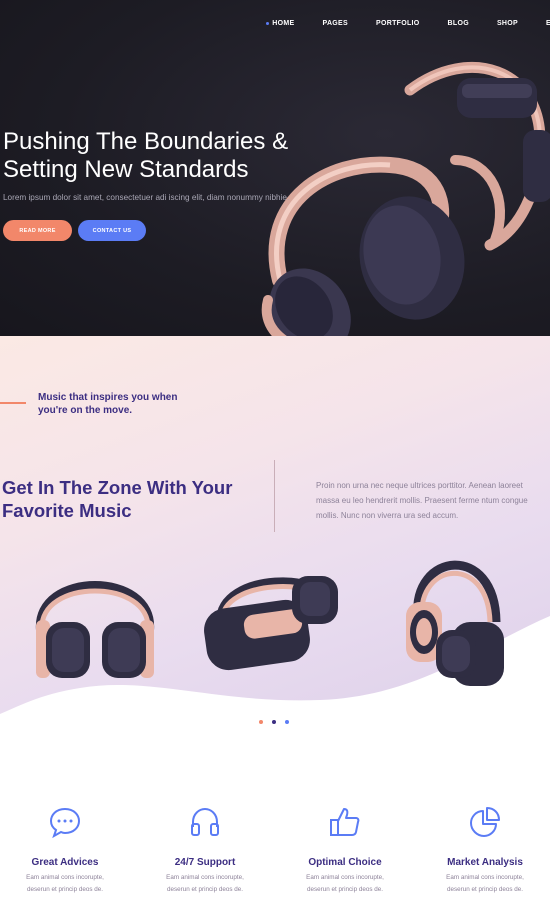  I want to click on chat-bubble-icon, so click(65, 823).